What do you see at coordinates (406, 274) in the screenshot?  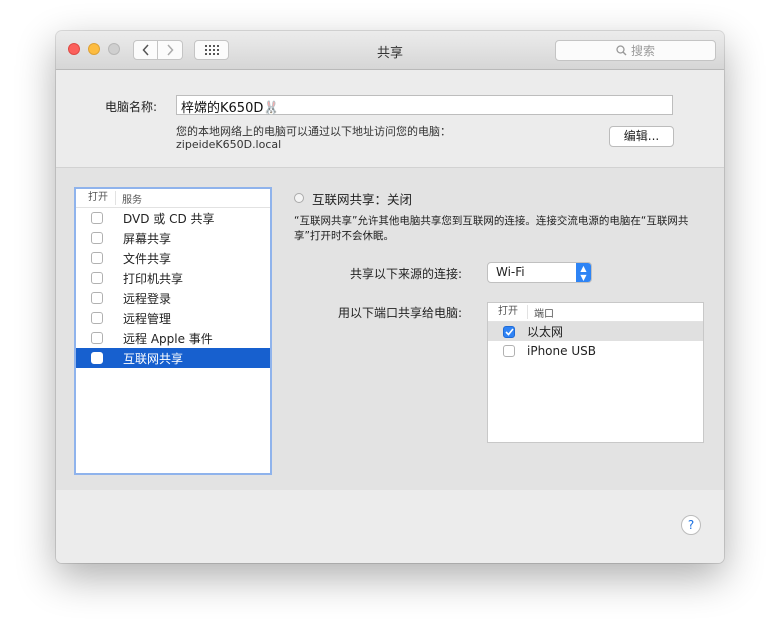 I see `share-from-label: 共享以下来源的连接:` at bounding box center [406, 274].